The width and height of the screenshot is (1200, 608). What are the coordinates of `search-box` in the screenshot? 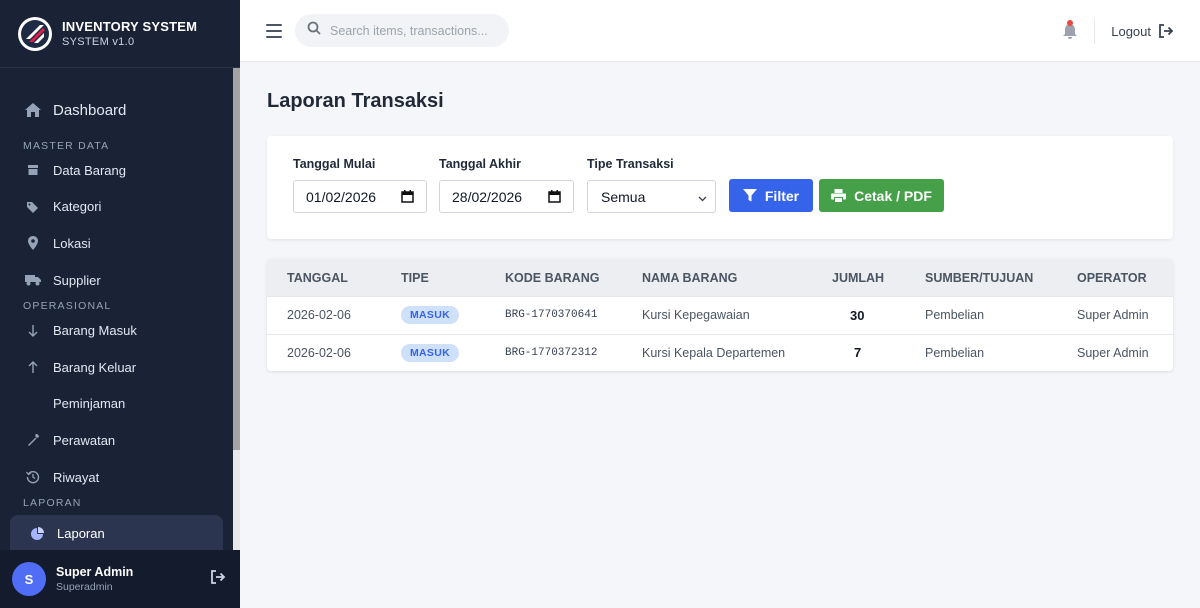 It's located at (402, 30).